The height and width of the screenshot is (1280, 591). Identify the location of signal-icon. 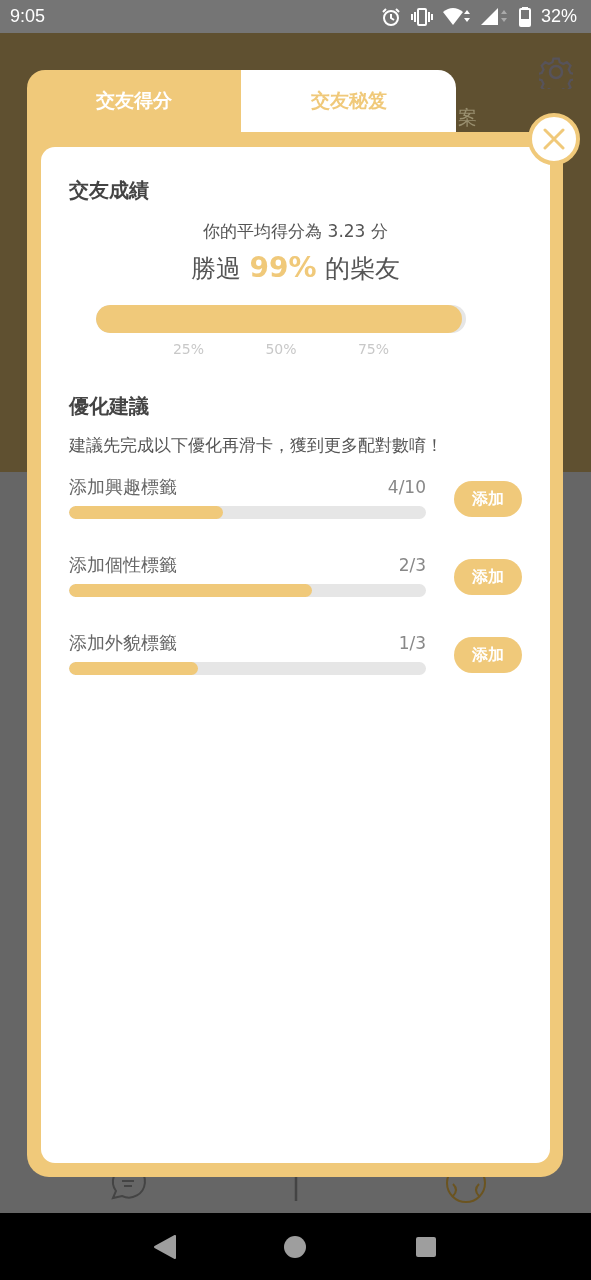
(494, 16).